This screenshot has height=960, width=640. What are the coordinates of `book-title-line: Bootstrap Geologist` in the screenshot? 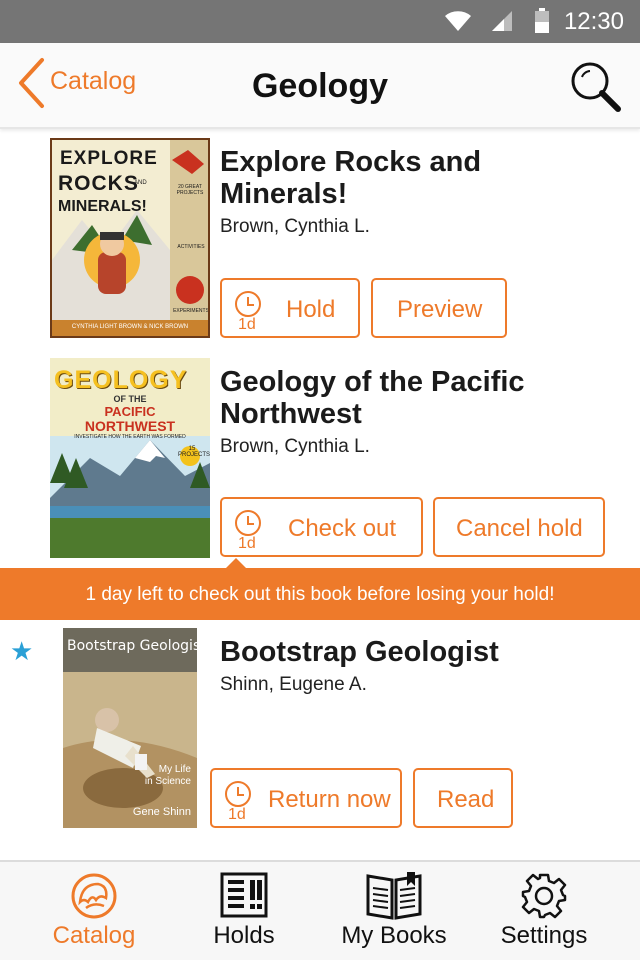 It's located at (359, 652).